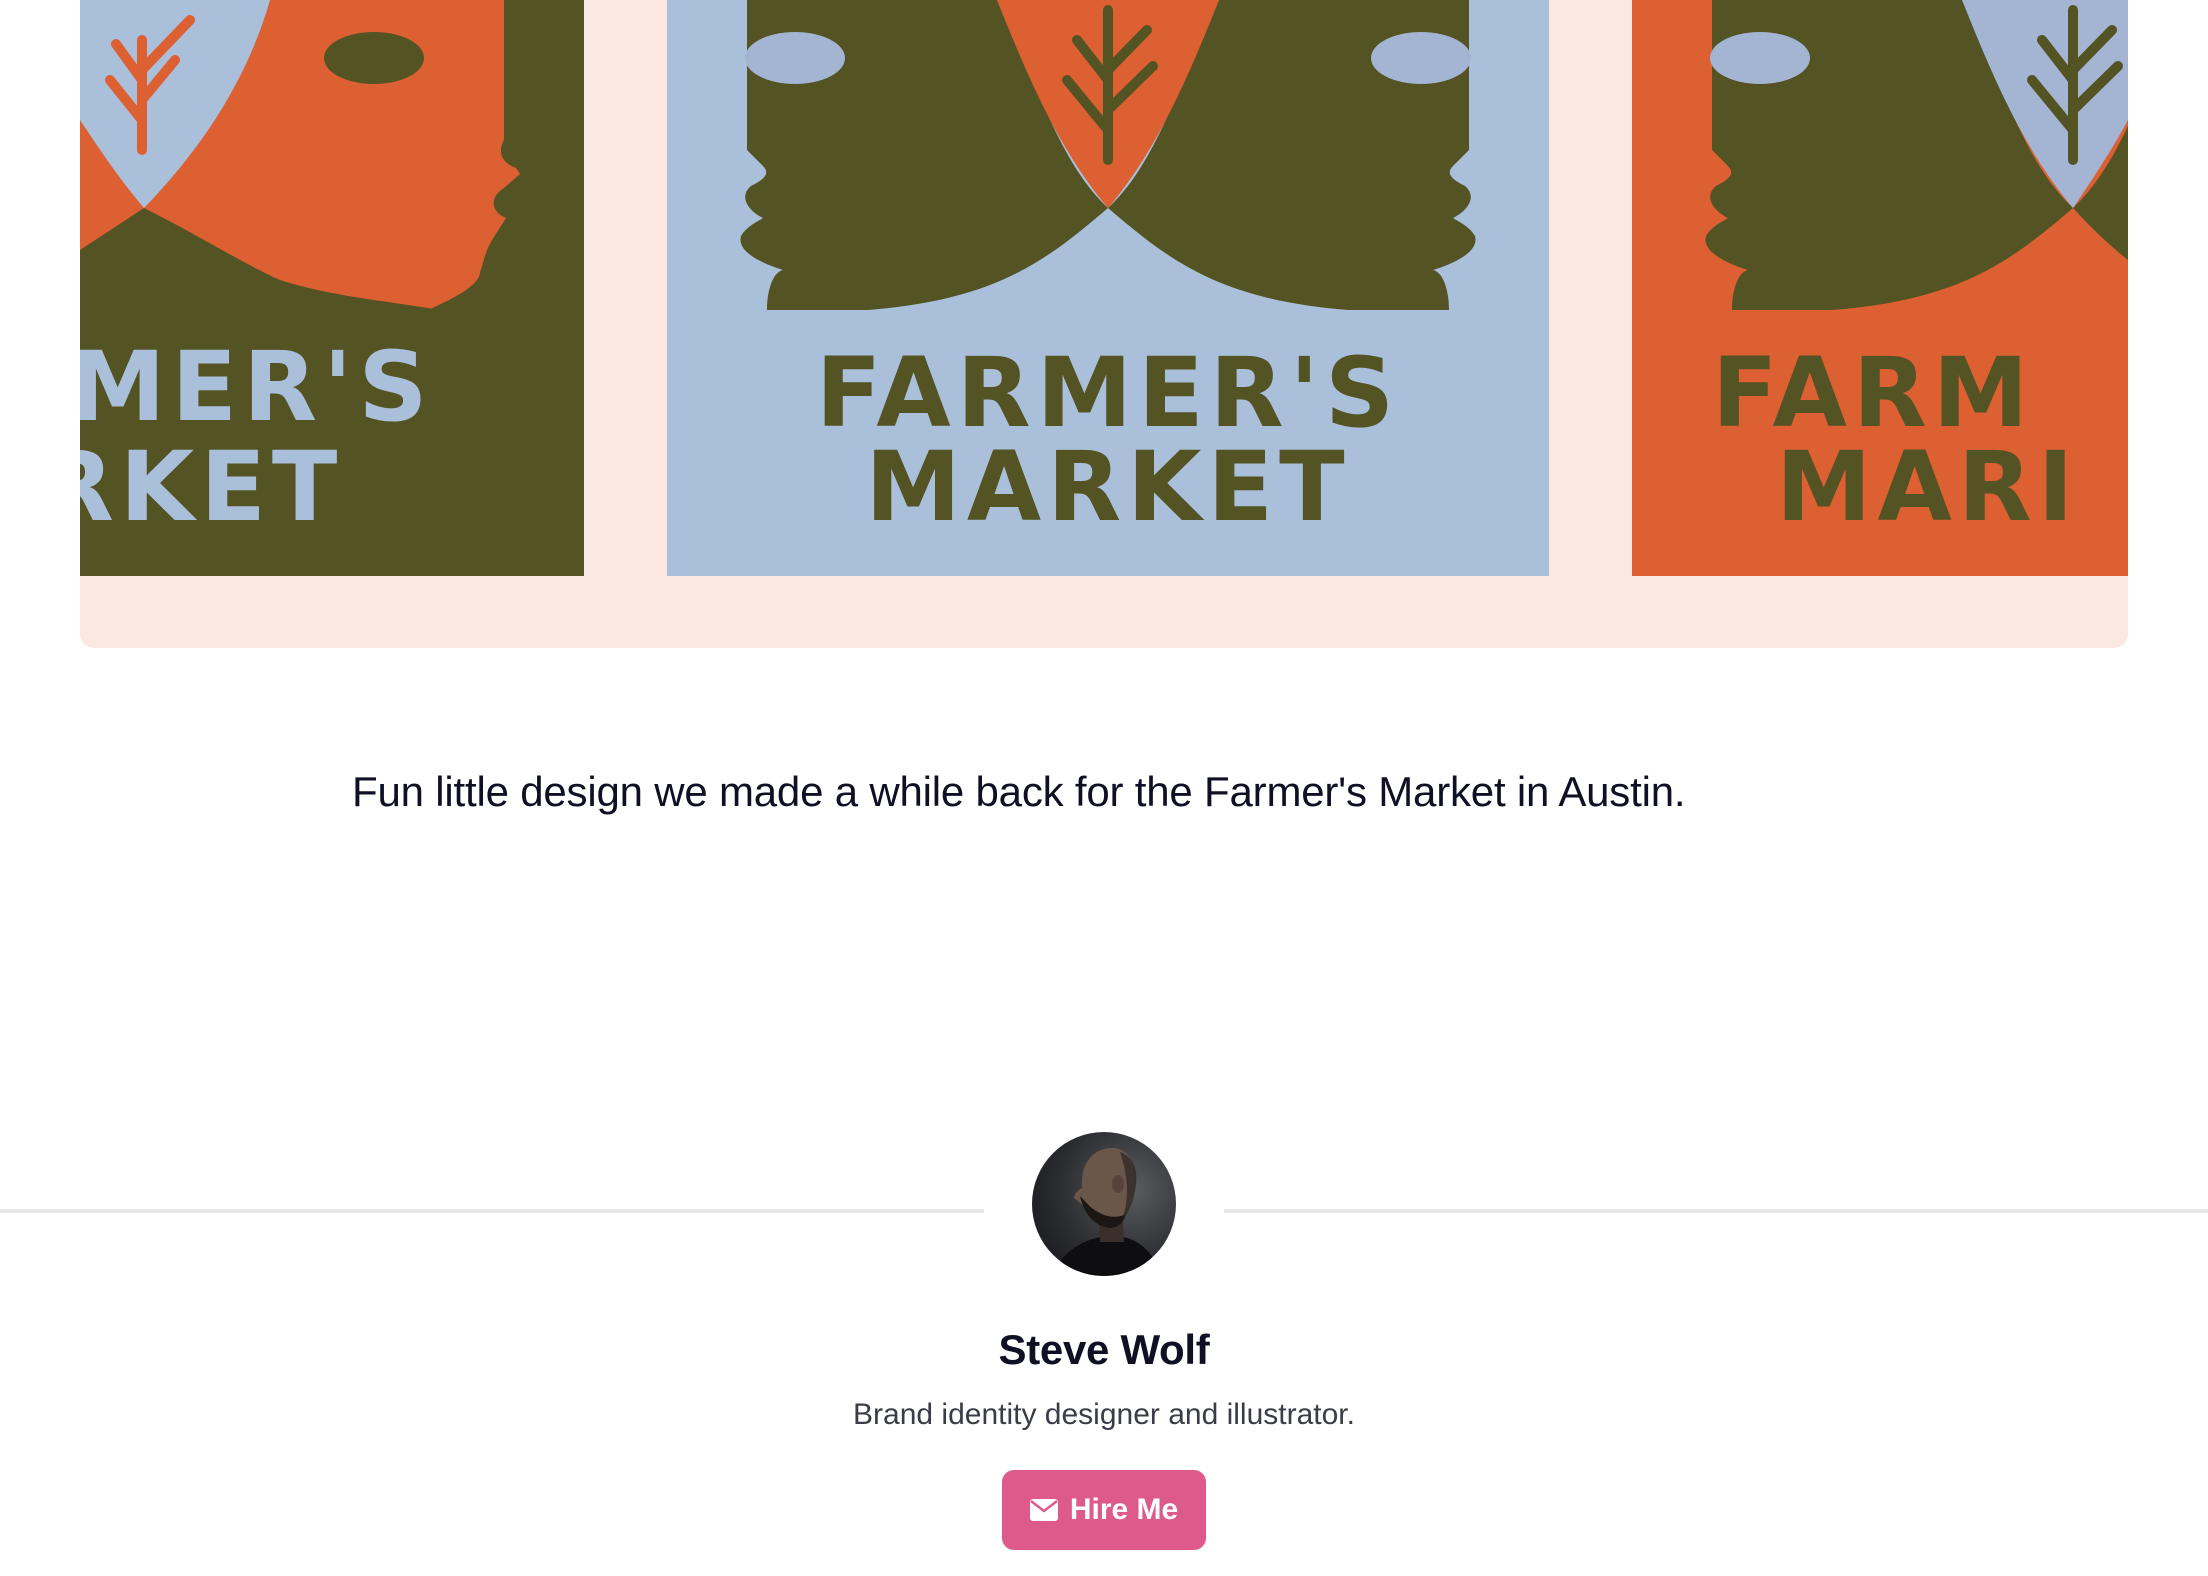  What do you see at coordinates (1043, 1510) in the screenshot?
I see `envelope-icon` at bounding box center [1043, 1510].